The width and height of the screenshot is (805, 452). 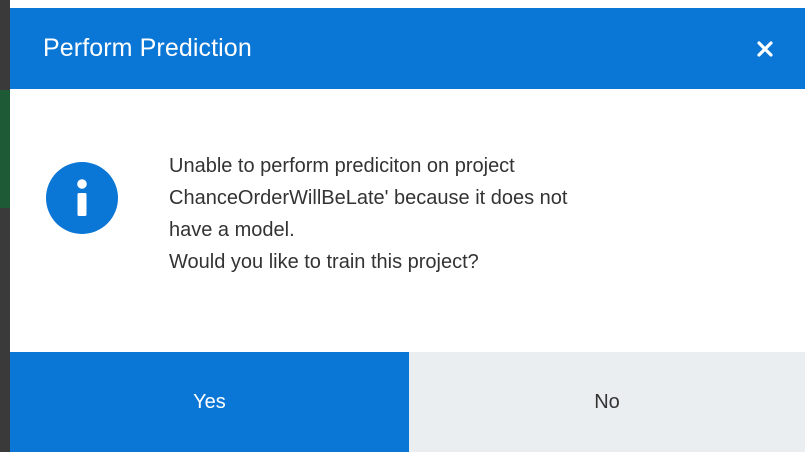 I want to click on no-button: No, so click(x=607, y=402).